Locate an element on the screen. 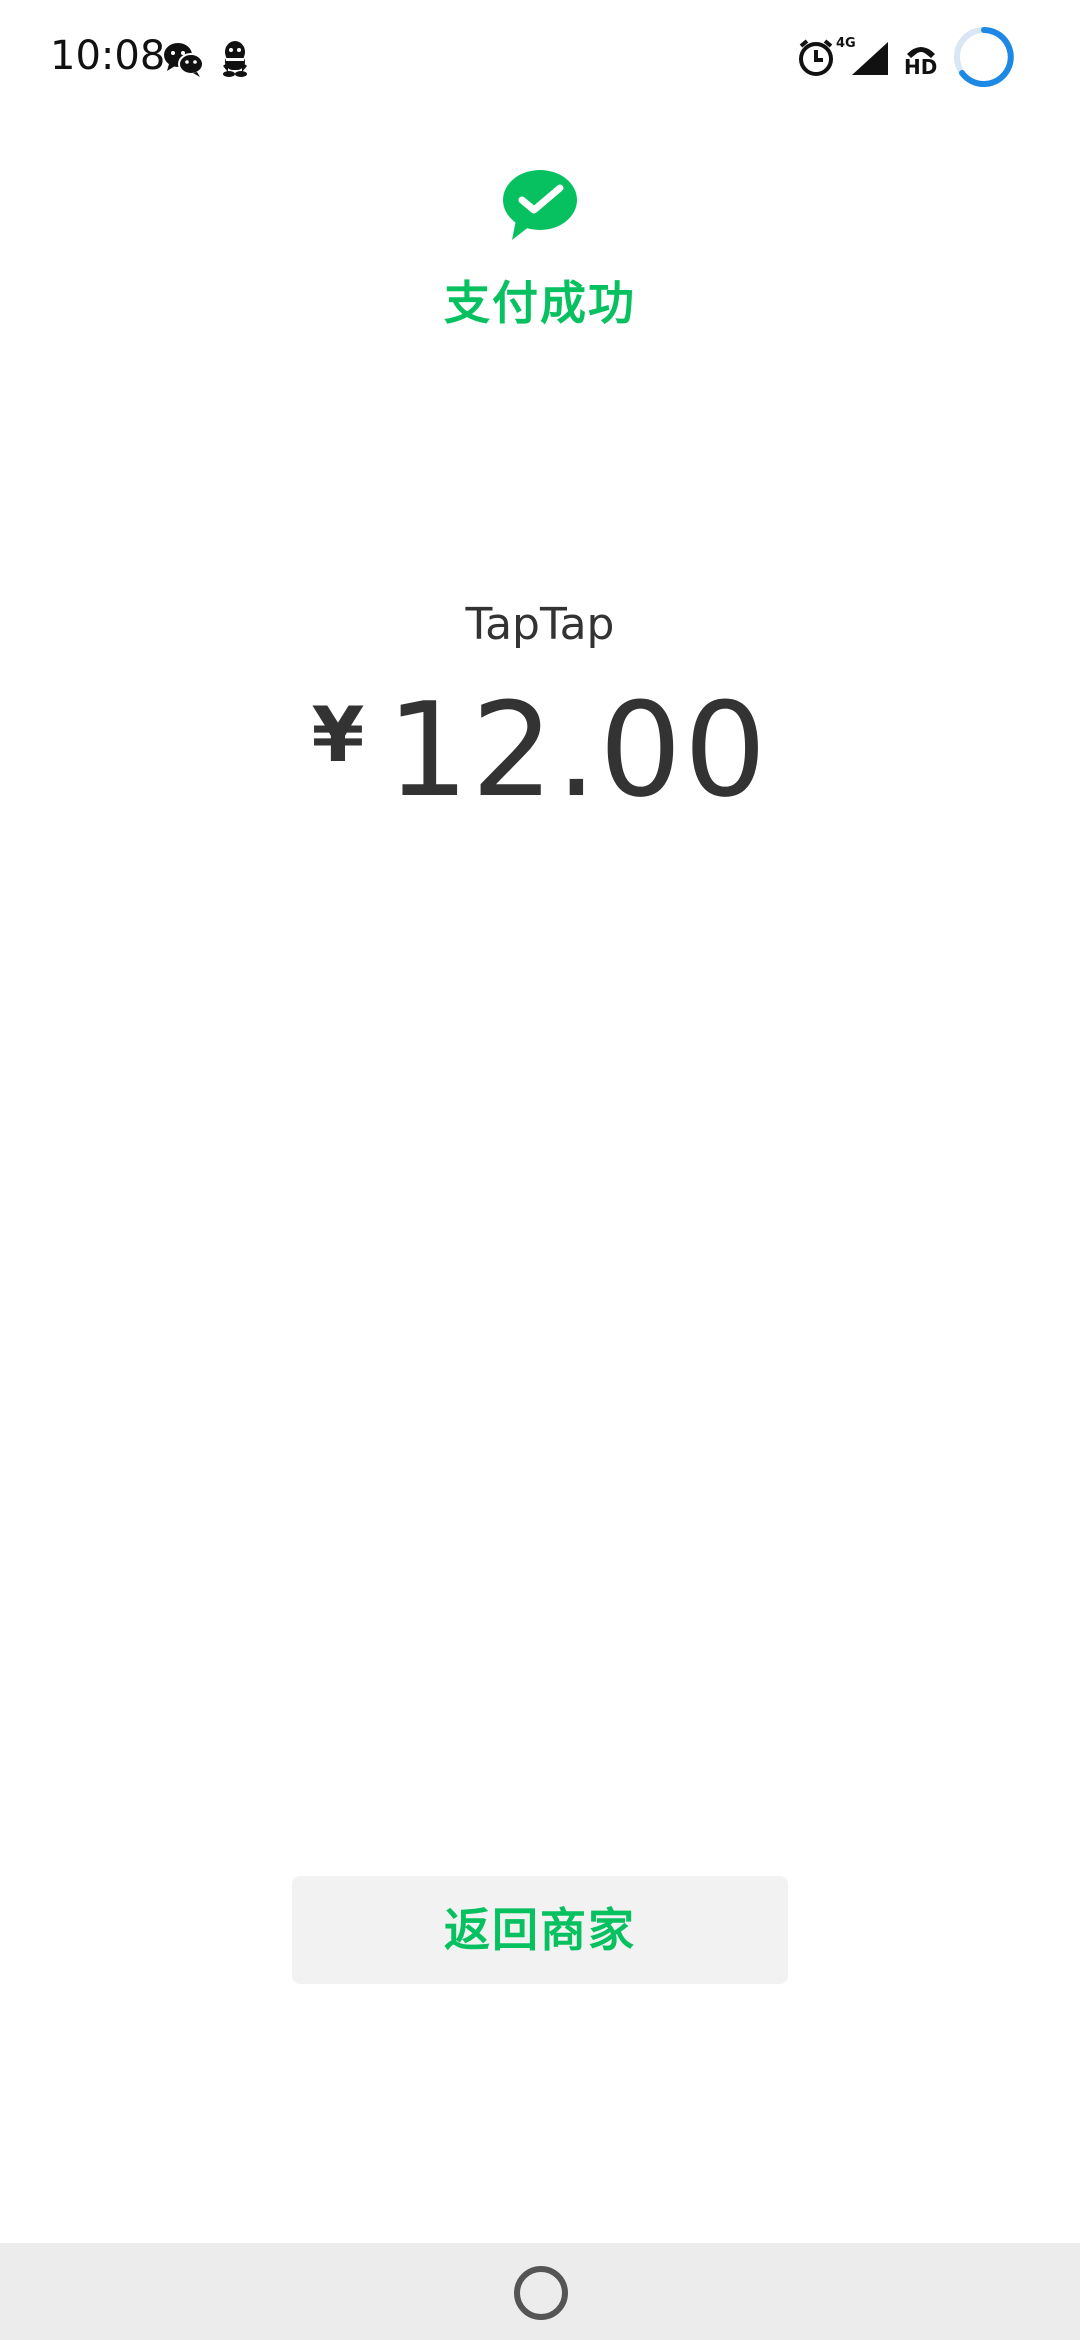 The height and width of the screenshot is (2340, 1080). qq-icon is located at coordinates (235, 59).